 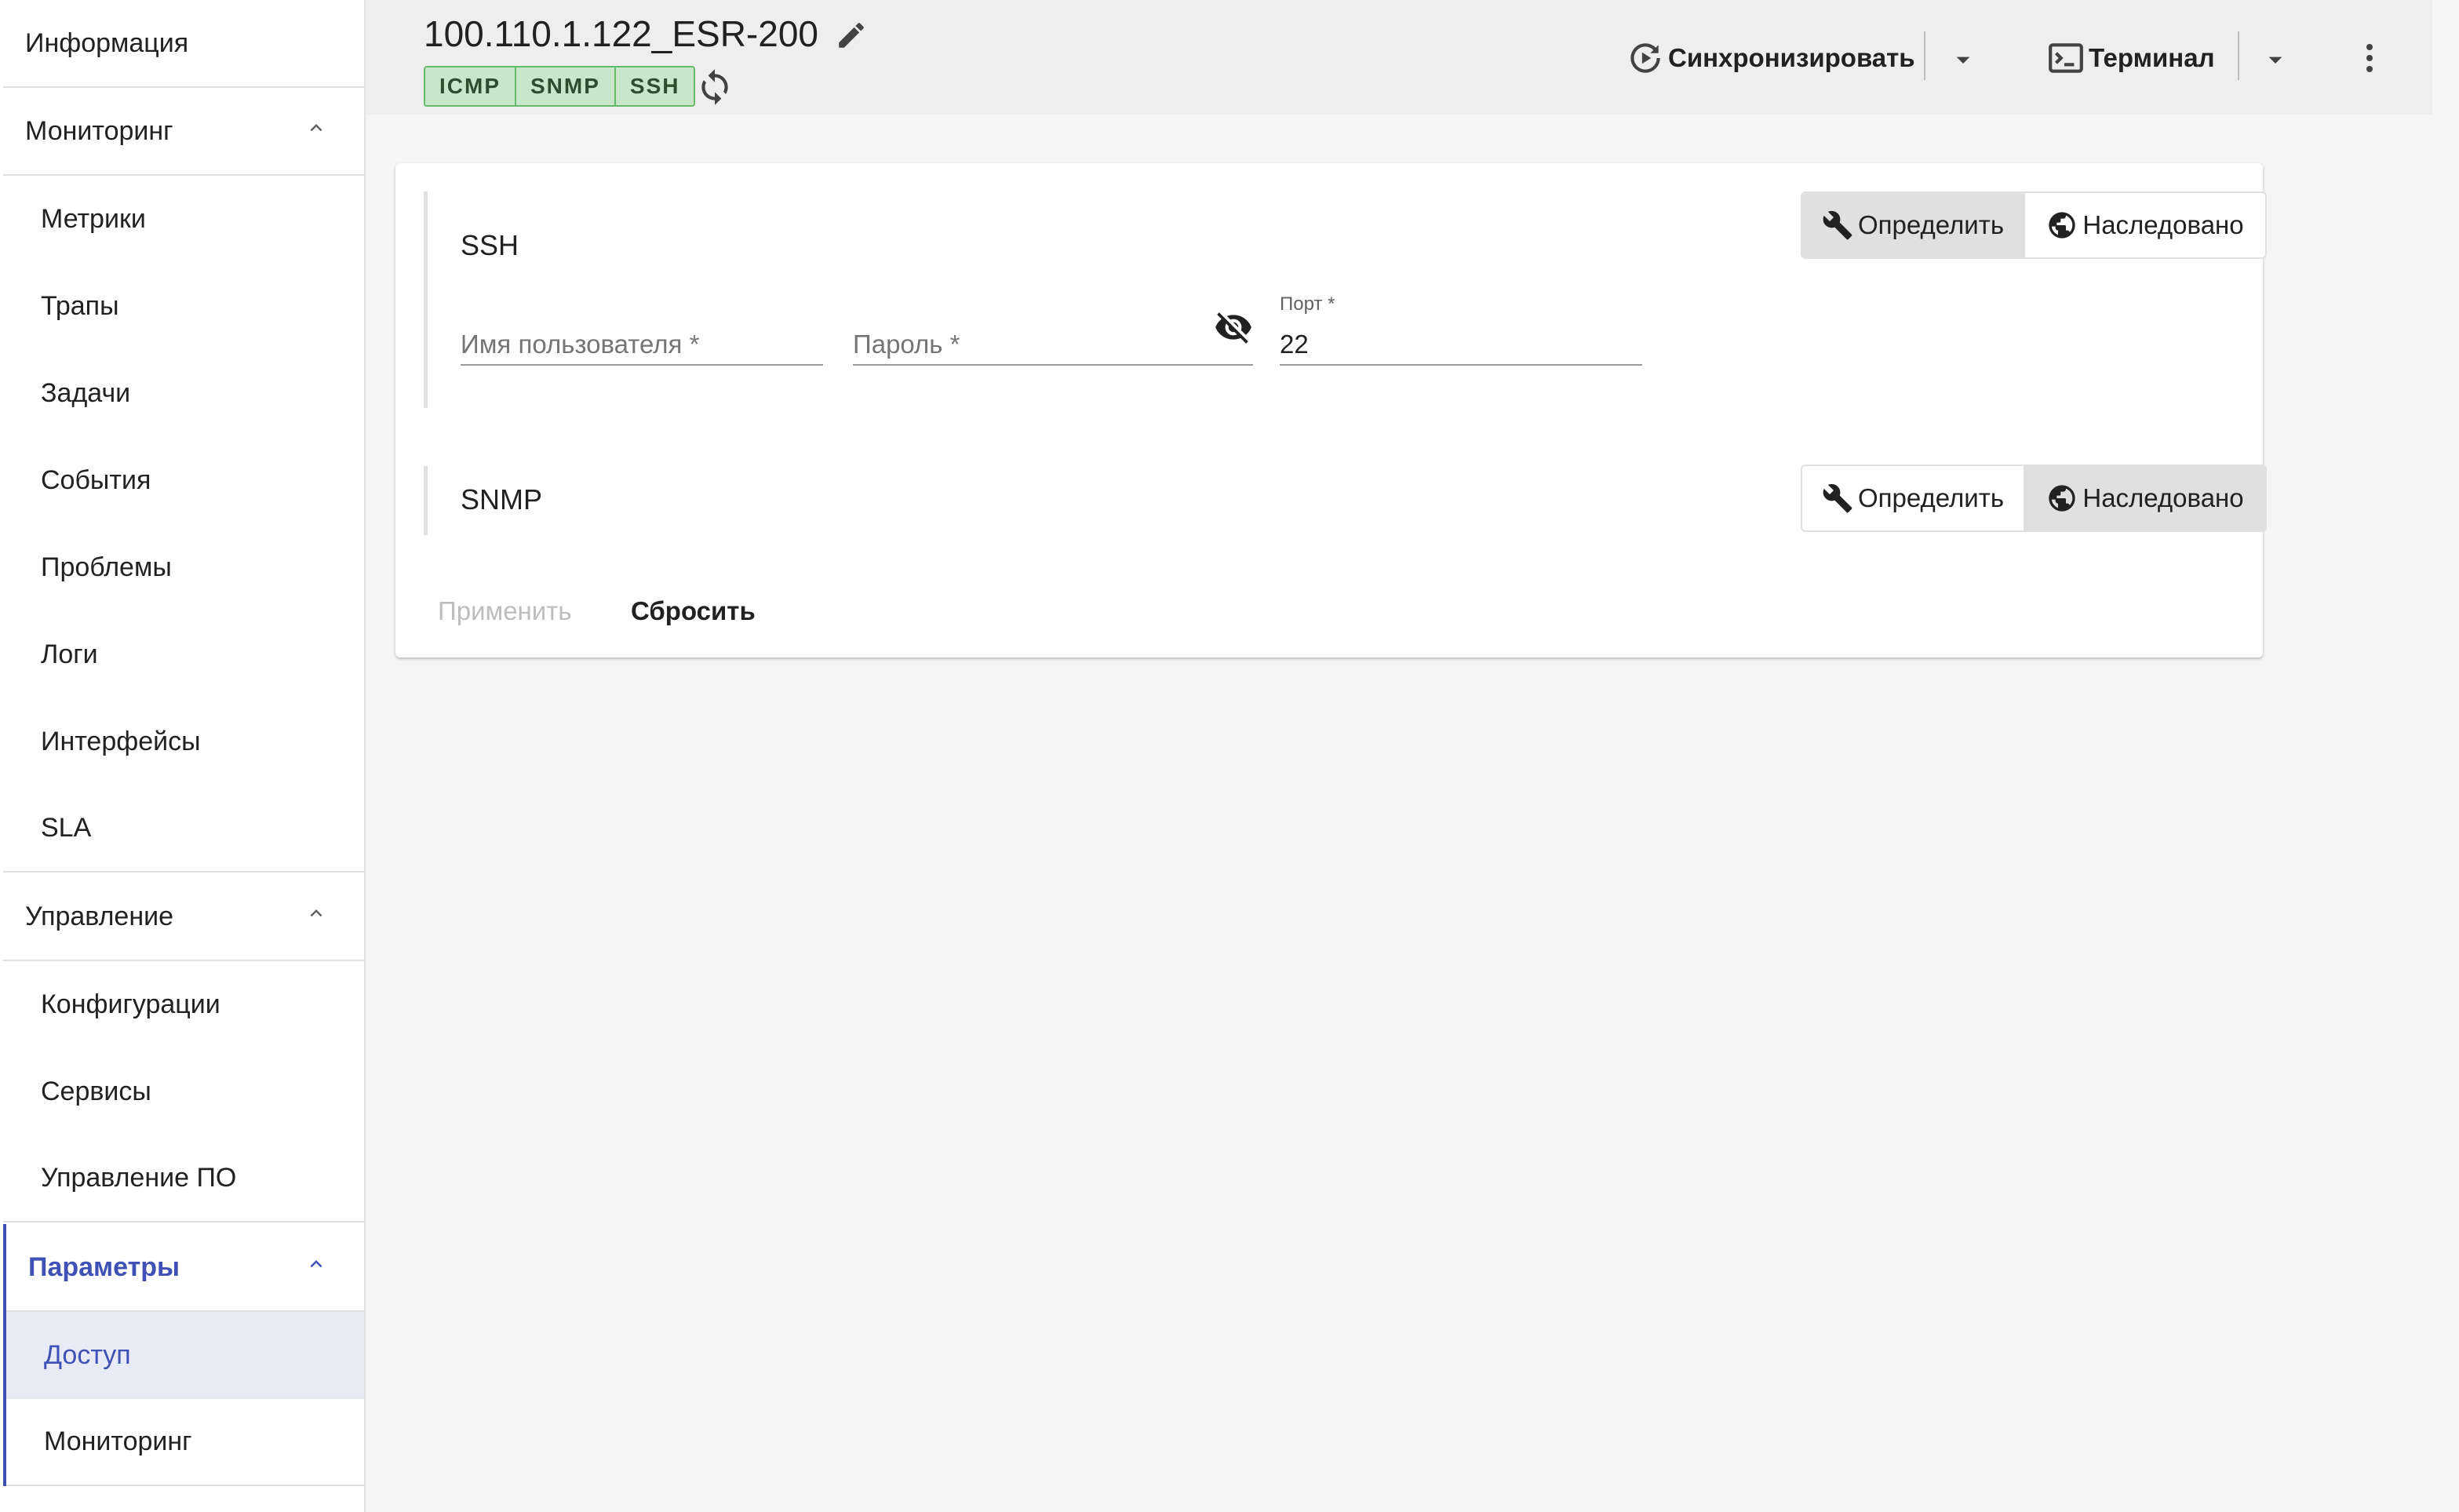 What do you see at coordinates (183, 654) in the screenshot?
I see `sidebar-item-logs: Логи` at bounding box center [183, 654].